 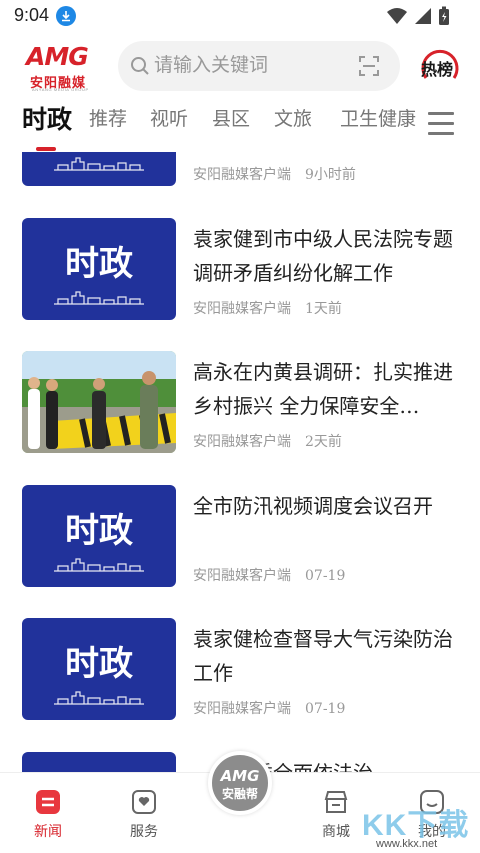 What do you see at coordinates (293, 117) in the screenshot?
I see `tab-culture-tourism: 文旅` at bounding box center [293, 117].